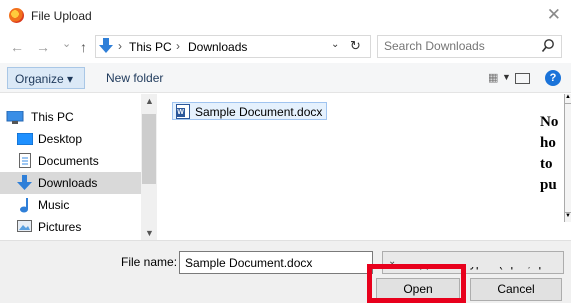  Describe the element at coordinates (17, 47) in the screenshot. I see `back-button: ←` at that location.